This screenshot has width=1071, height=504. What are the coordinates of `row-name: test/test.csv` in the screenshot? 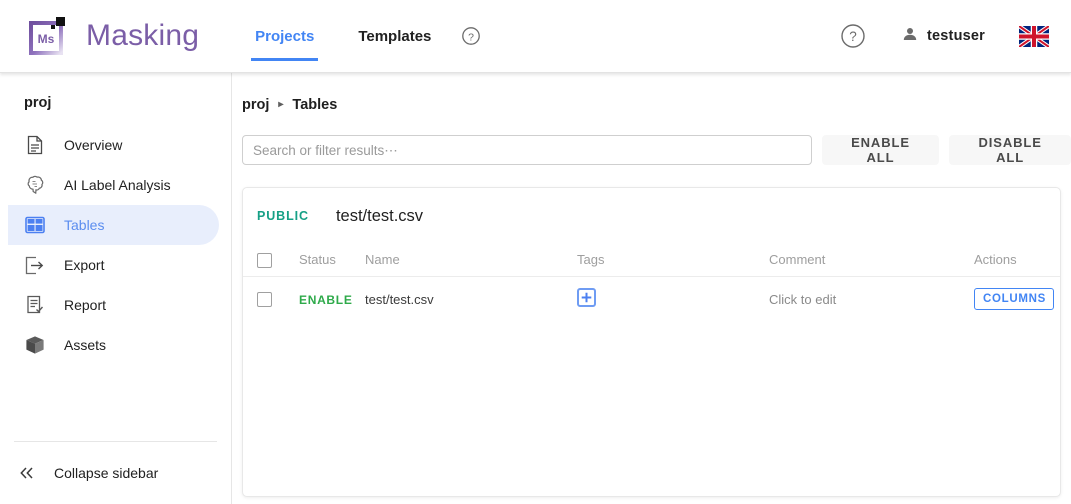 It's located at (399, 299).